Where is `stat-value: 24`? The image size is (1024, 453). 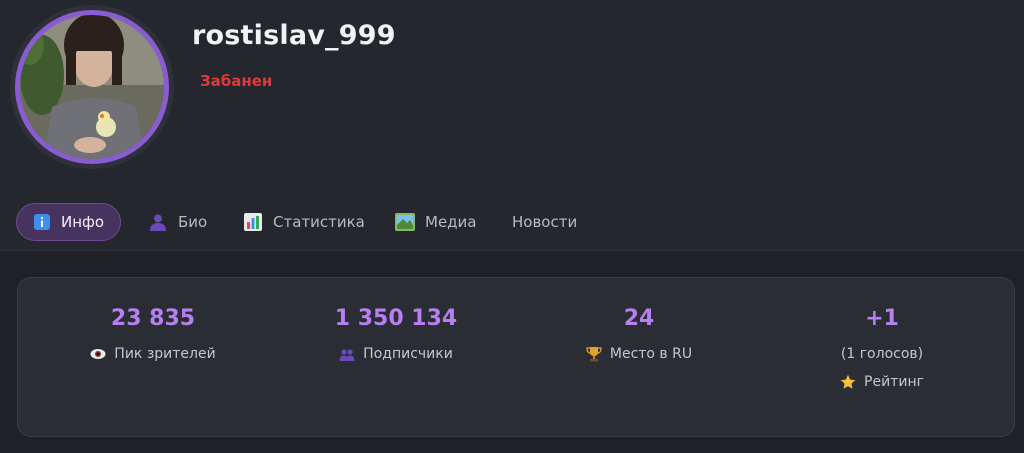 stat-value: 24 is located at coordinates (639, 318).